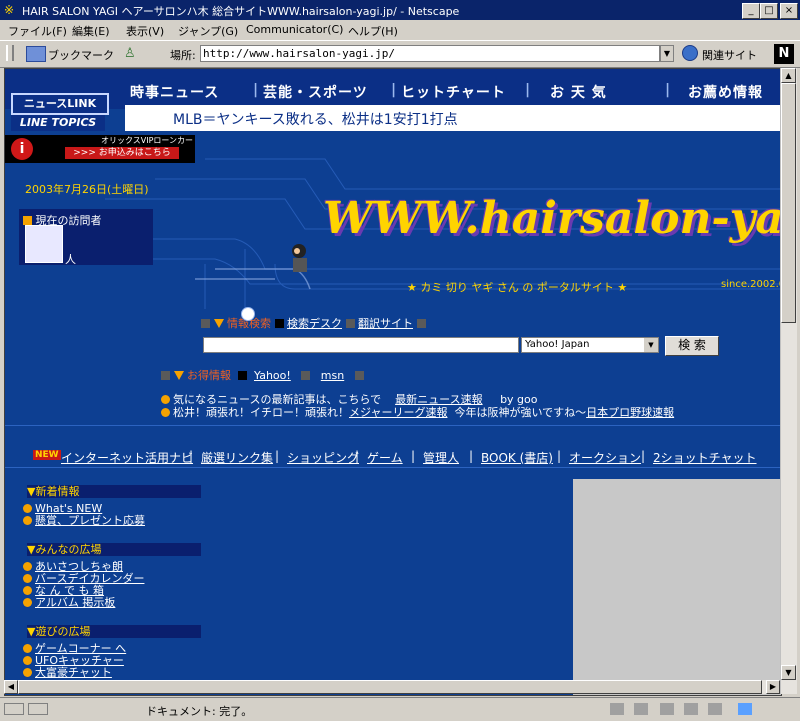 Image resolution: width=800 pixels, height=721 pixels. I want to click on since-text: since.2002.0, so click(751, 284).